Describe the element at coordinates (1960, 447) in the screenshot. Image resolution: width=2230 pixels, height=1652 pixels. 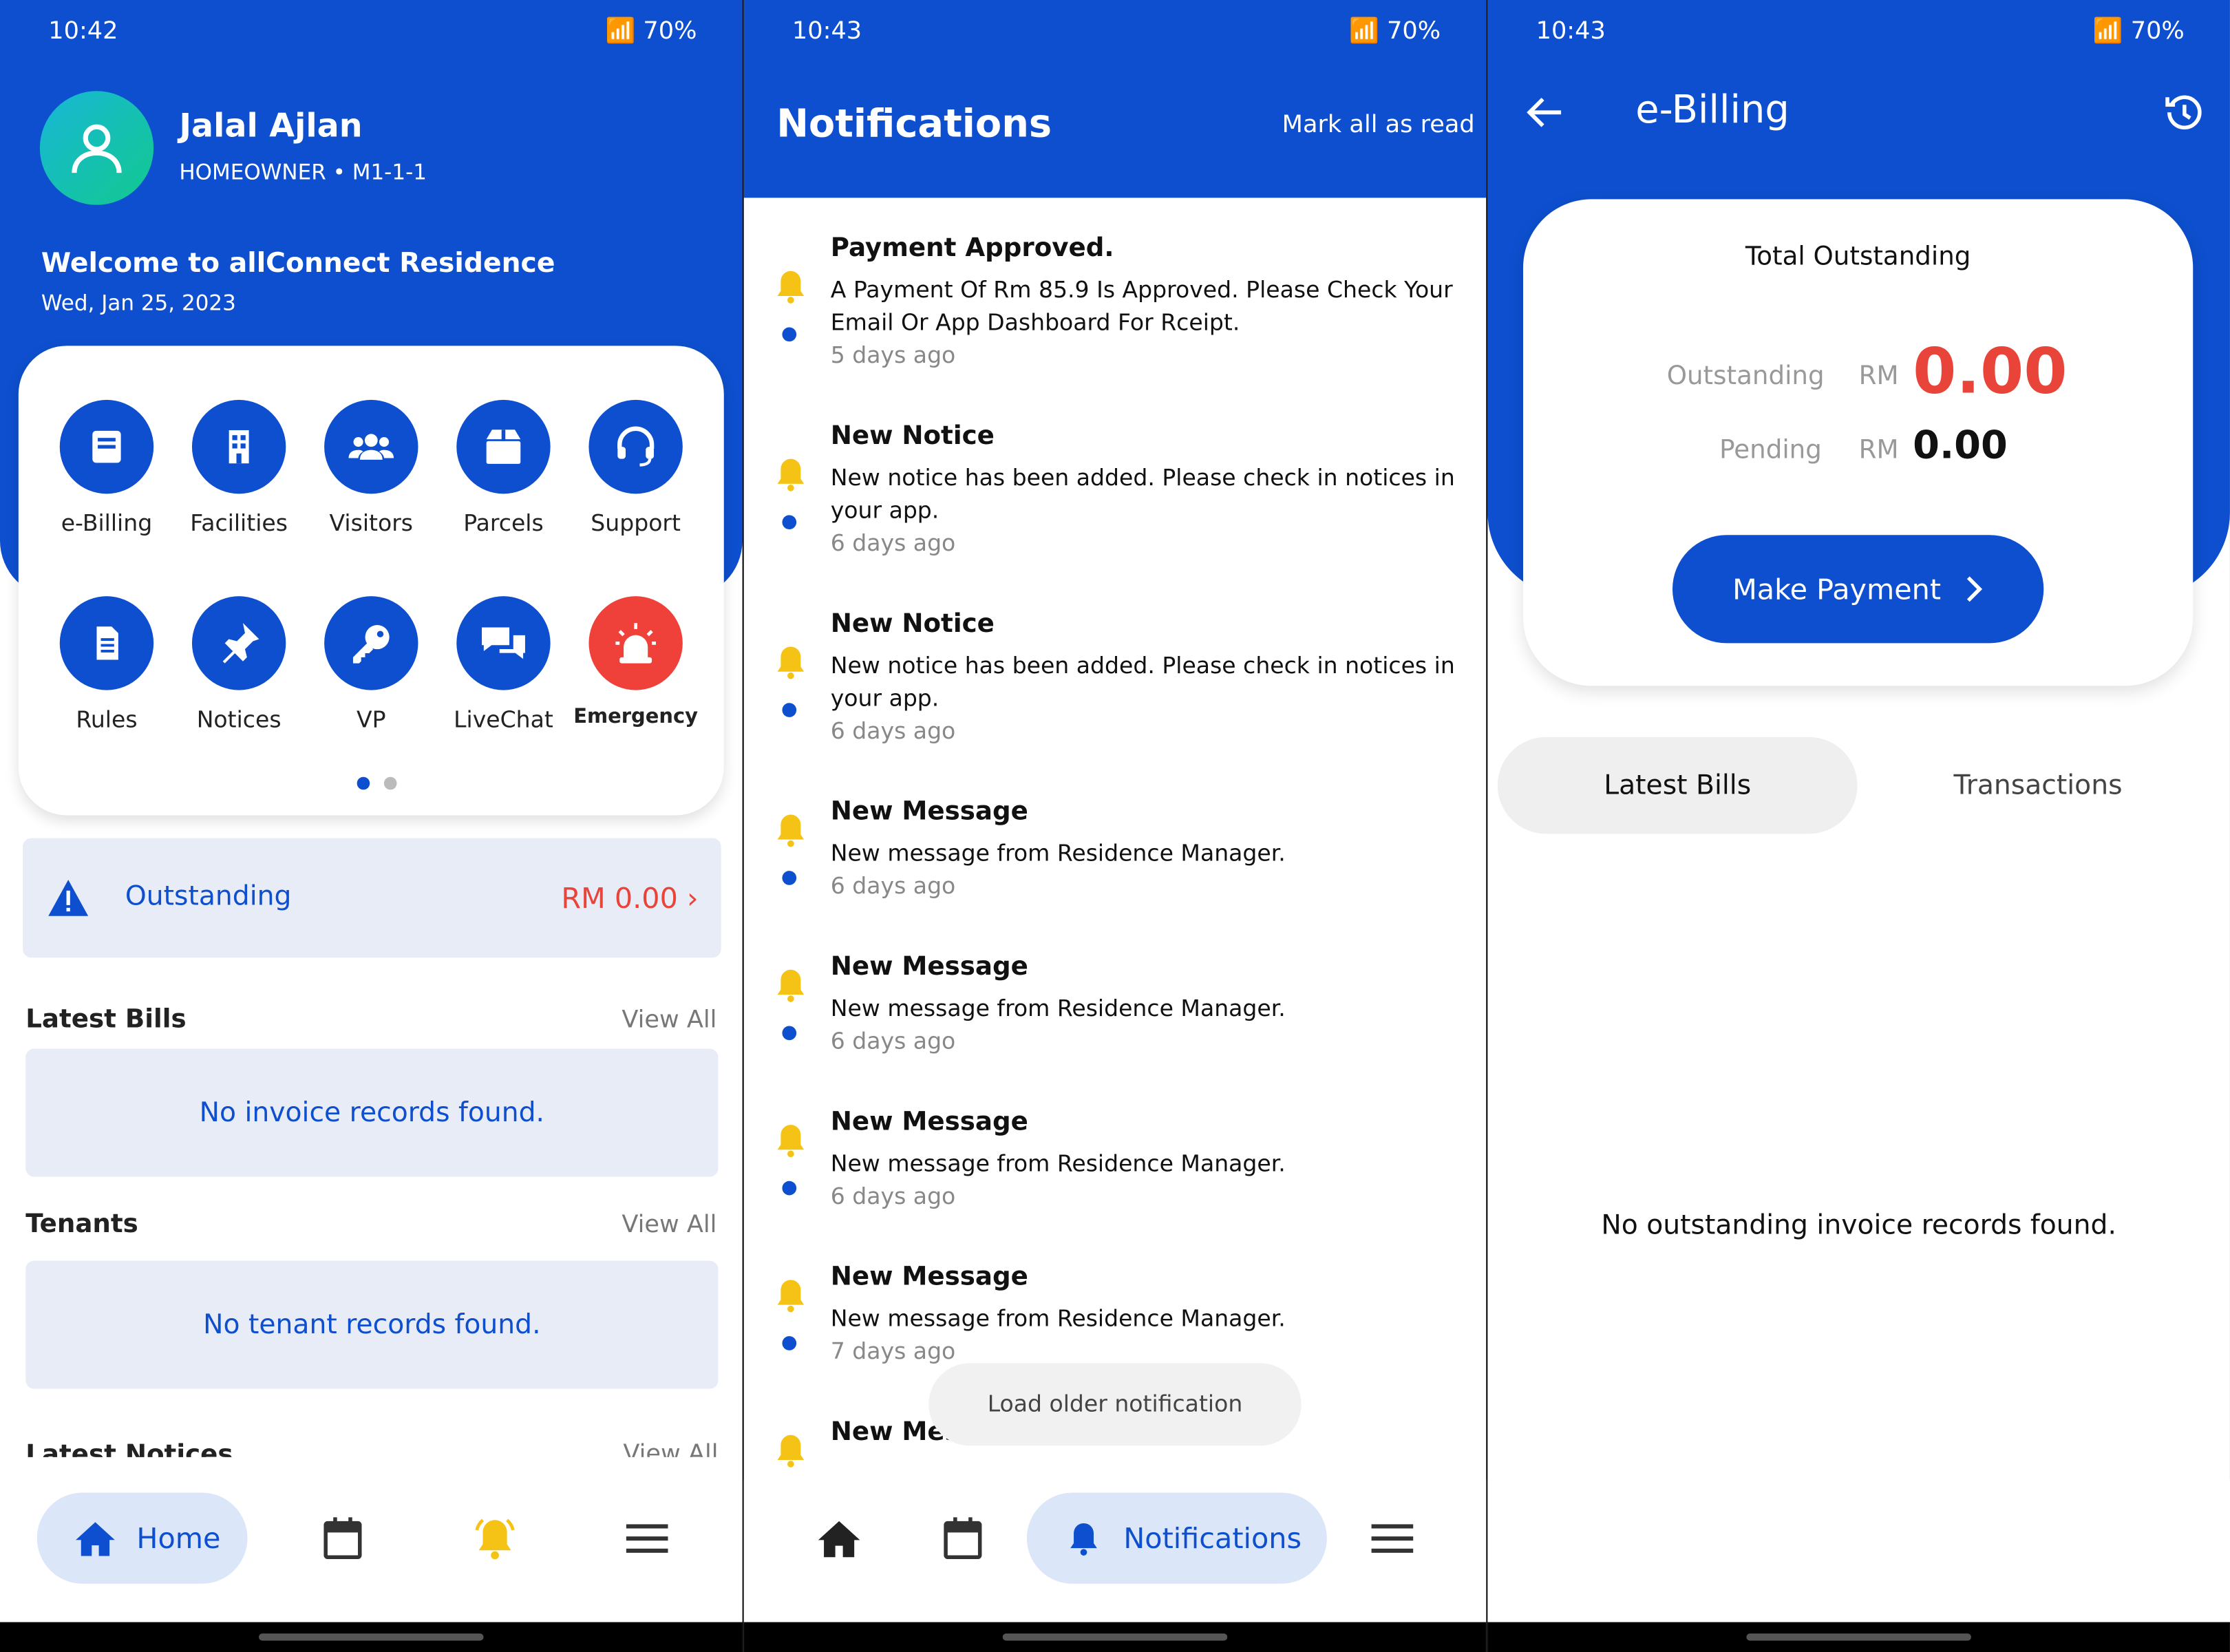
I see `pending-amount: 0.00` at that location.